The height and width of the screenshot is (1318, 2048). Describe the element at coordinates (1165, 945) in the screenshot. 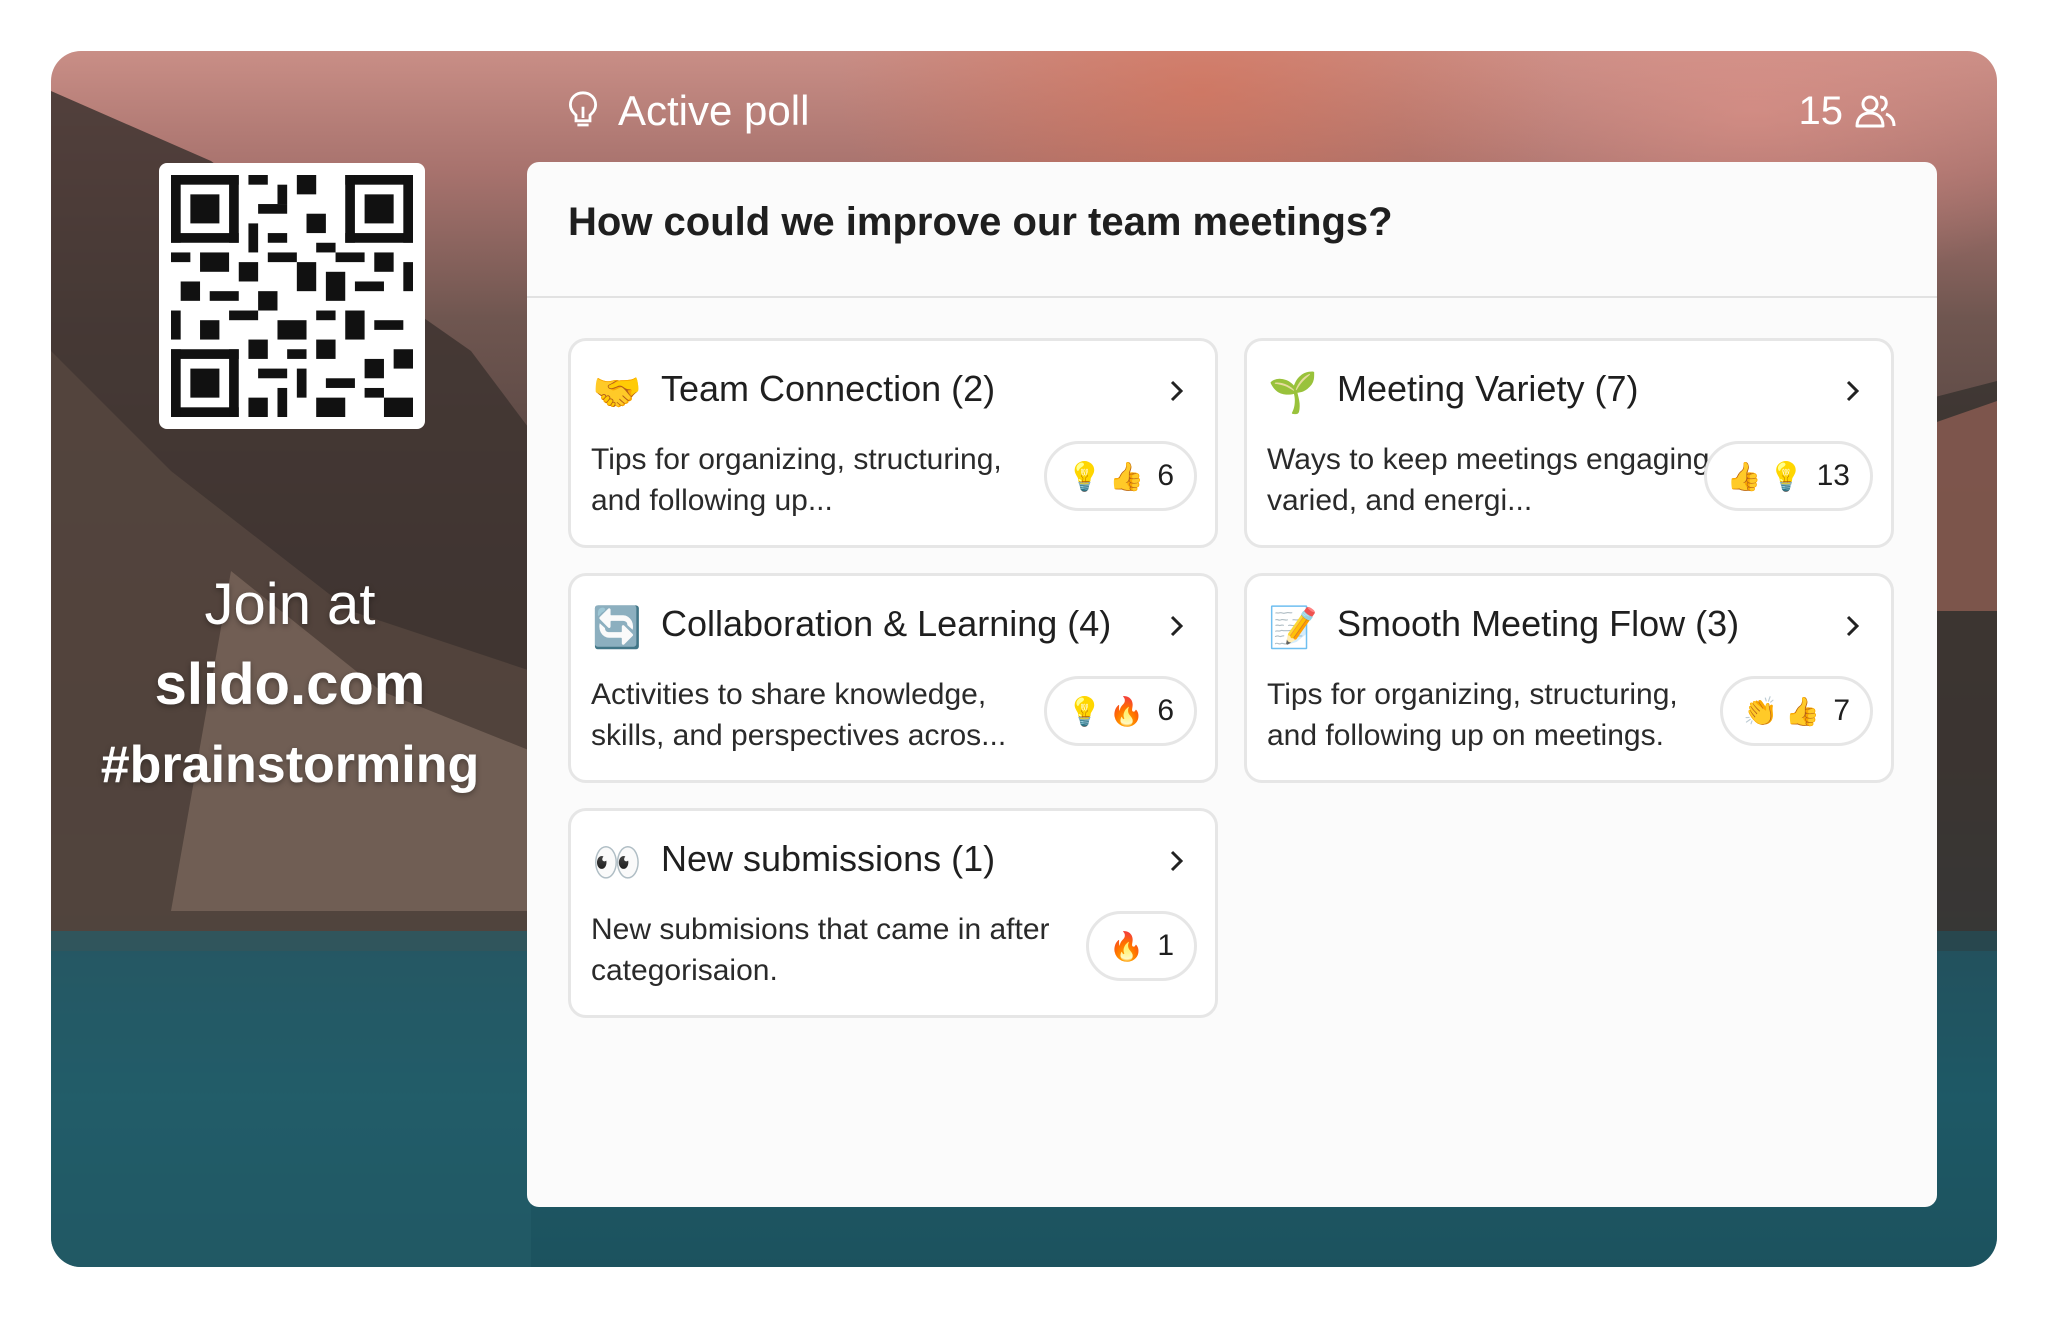

I see `reaction-count: 1` at that location.